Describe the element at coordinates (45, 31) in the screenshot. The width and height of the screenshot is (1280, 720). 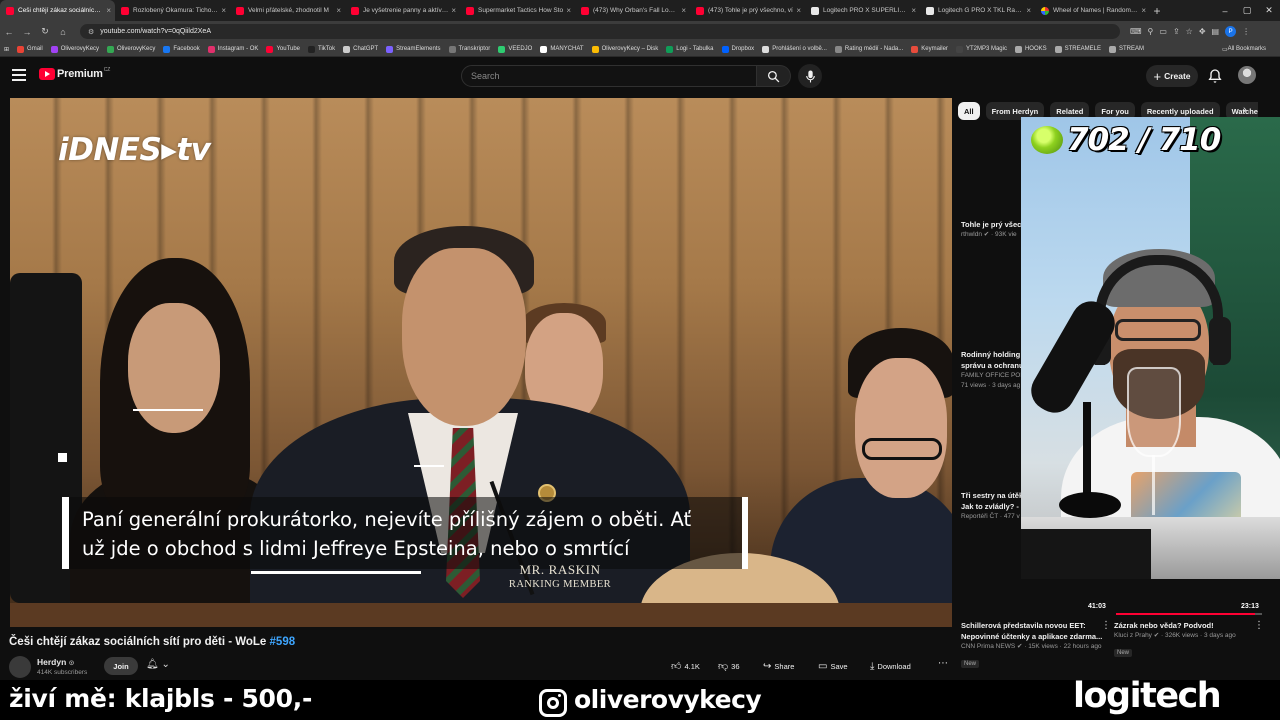
I see `reload-icon: ↻` at that location.